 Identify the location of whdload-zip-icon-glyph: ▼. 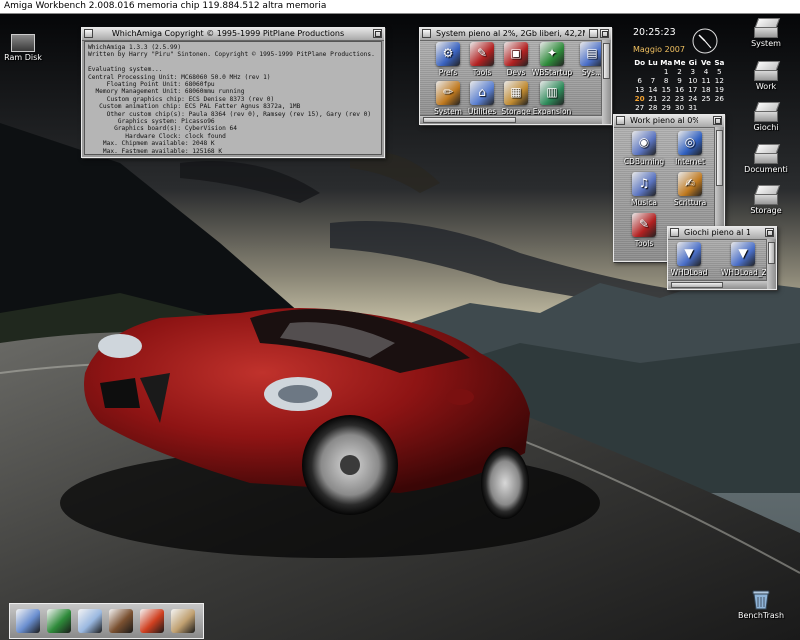
(743, 253).